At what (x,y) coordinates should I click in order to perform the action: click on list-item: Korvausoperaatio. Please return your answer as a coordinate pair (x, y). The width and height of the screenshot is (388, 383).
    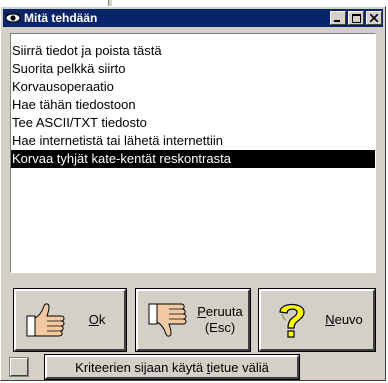
    Looking at the image, I should click on (193, 87).